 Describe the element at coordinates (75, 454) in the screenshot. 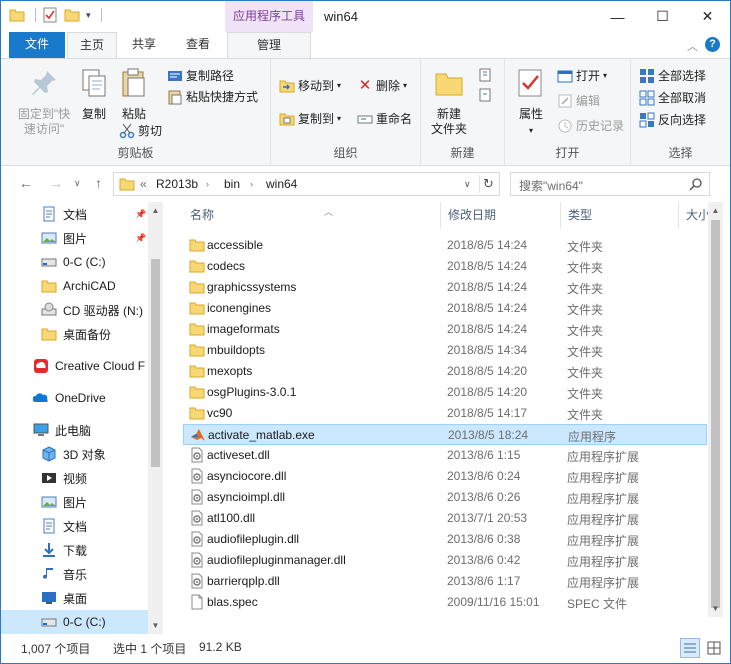

I see `nav-item: 3D 对象` at that location.